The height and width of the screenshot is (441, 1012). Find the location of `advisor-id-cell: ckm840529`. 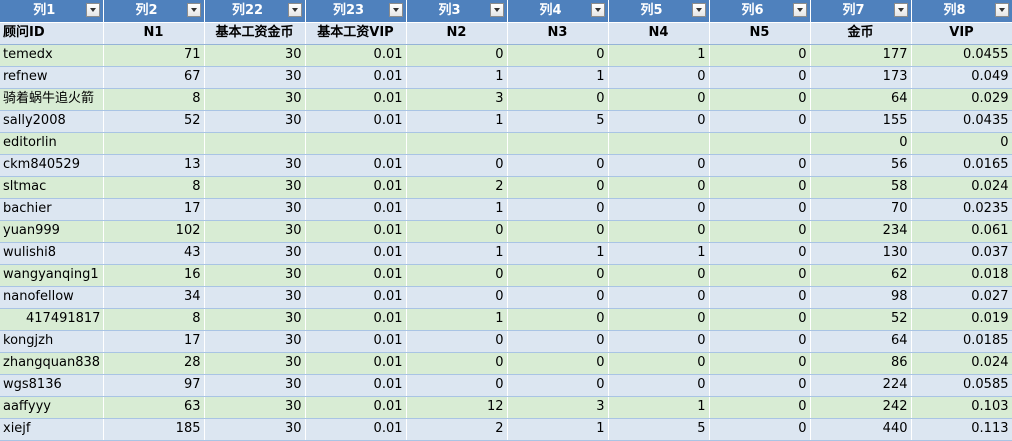

advisor-id-cell: ckm840529 is located at coordinates (52, 165).